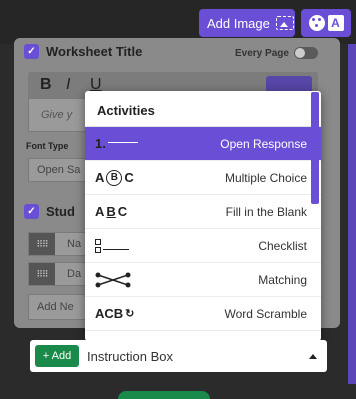  I want to click on every-page-label: Every Page, so click(262, 53).